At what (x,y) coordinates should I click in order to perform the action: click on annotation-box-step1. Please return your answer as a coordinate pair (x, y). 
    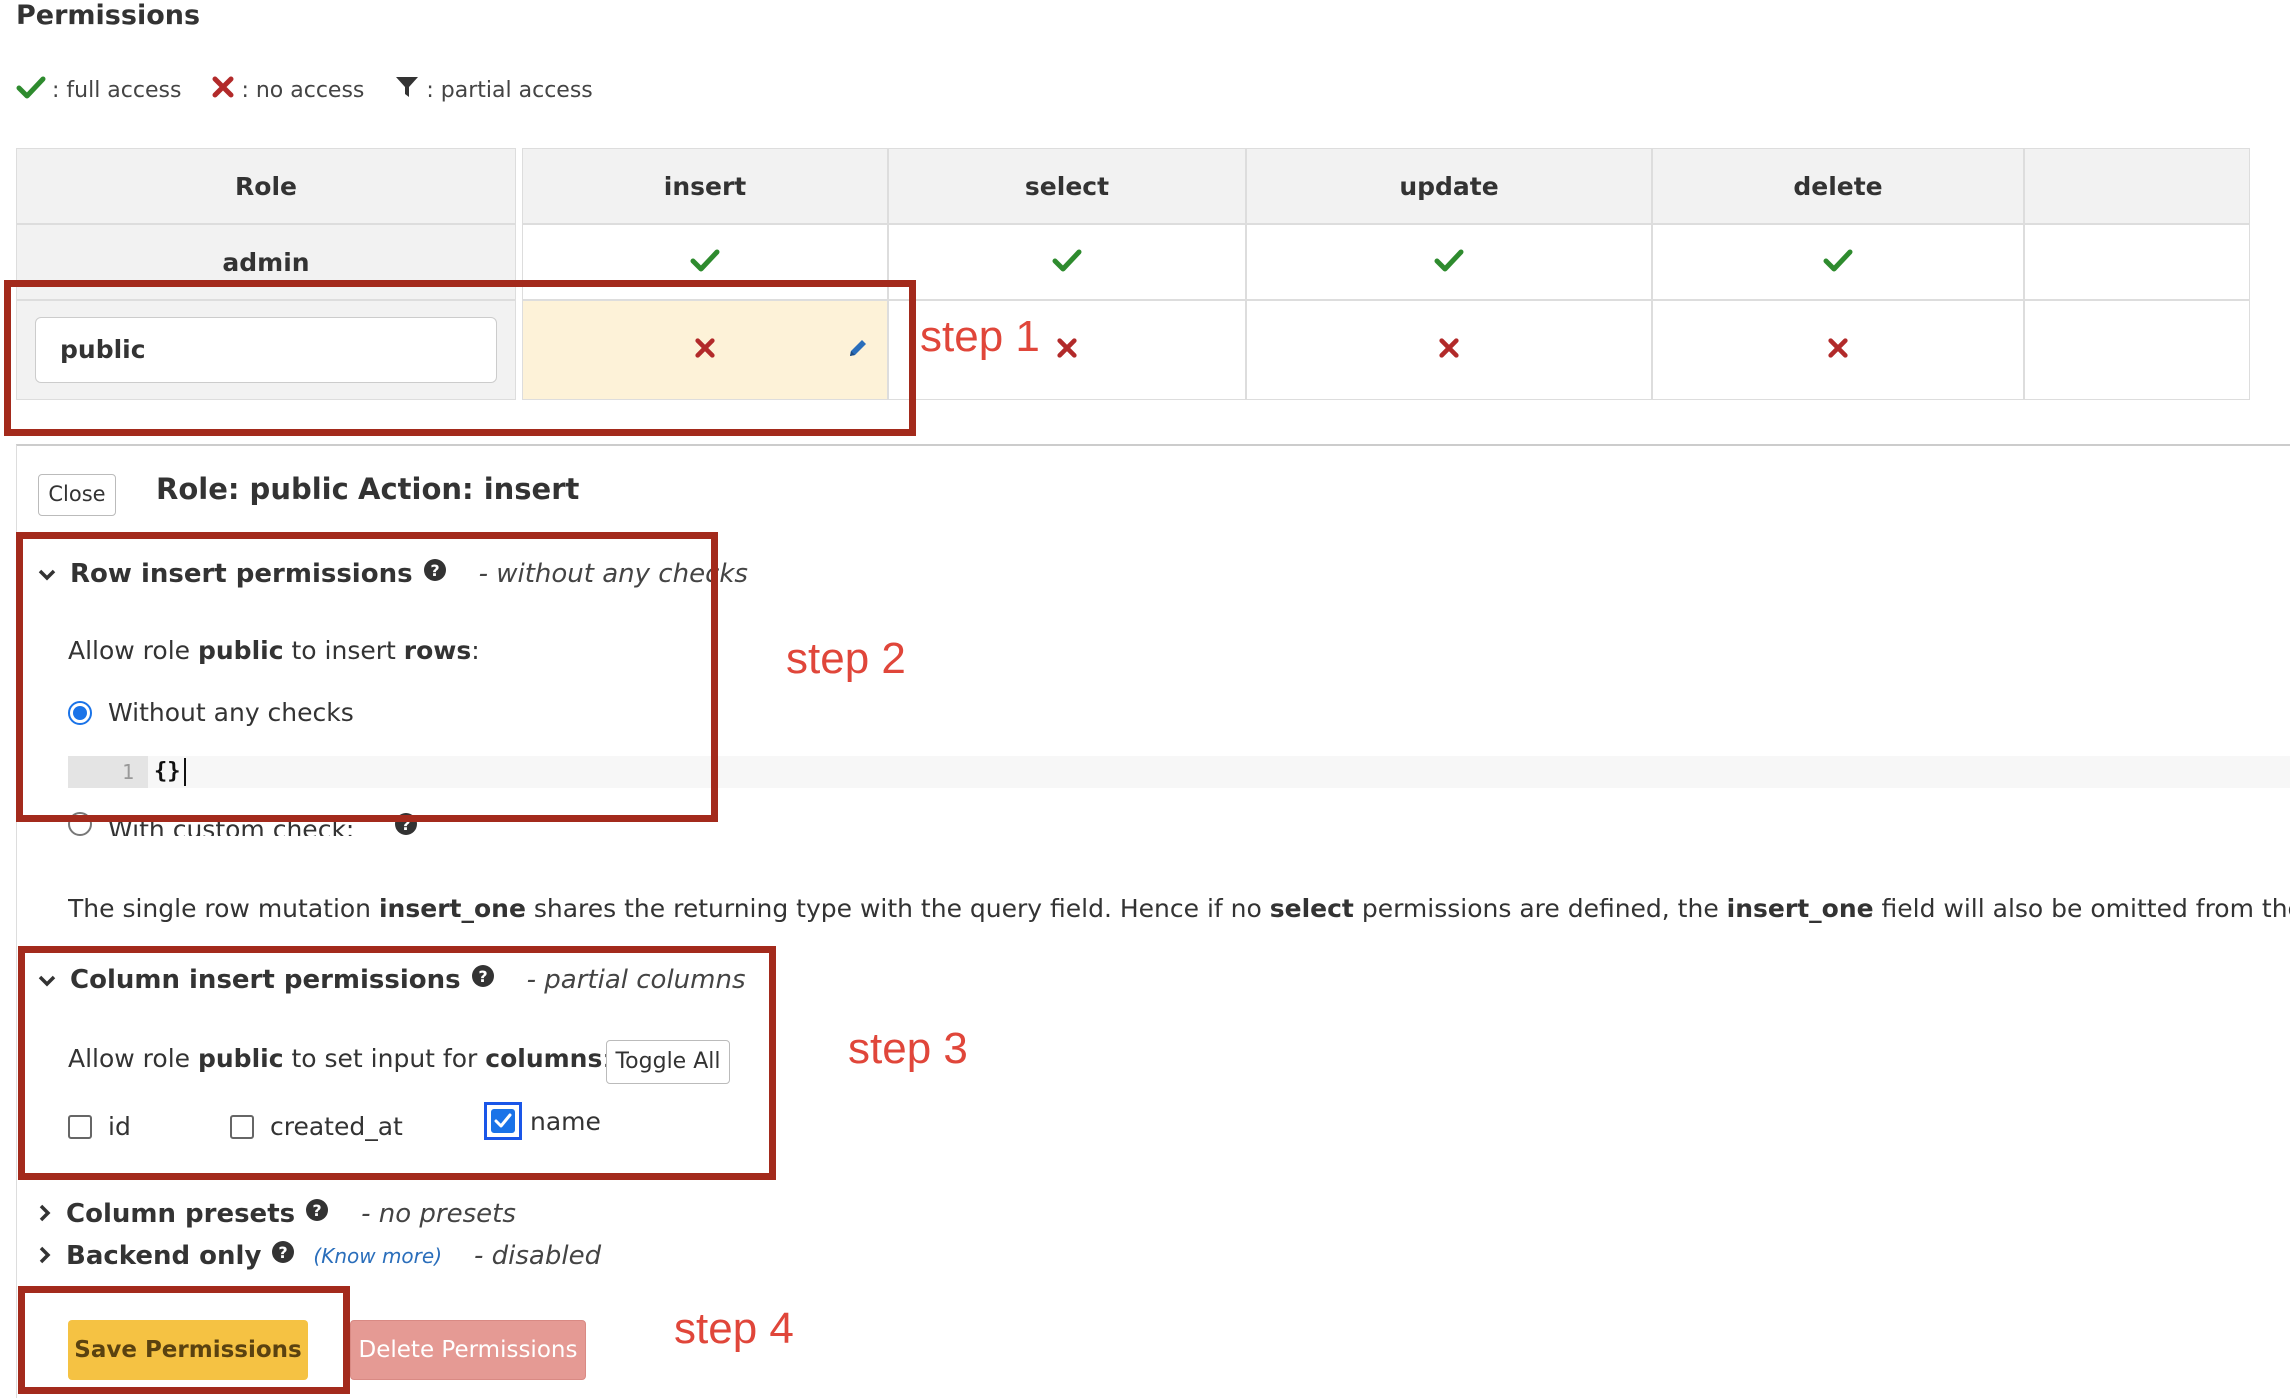
    Looking at the image, I should click on (460, 358).